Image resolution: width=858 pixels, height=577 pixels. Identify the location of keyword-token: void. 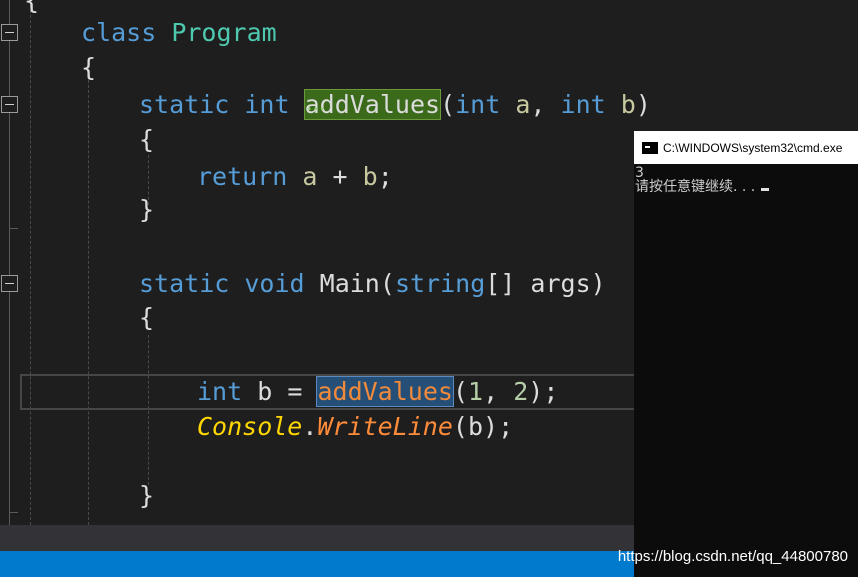
(274, 283).